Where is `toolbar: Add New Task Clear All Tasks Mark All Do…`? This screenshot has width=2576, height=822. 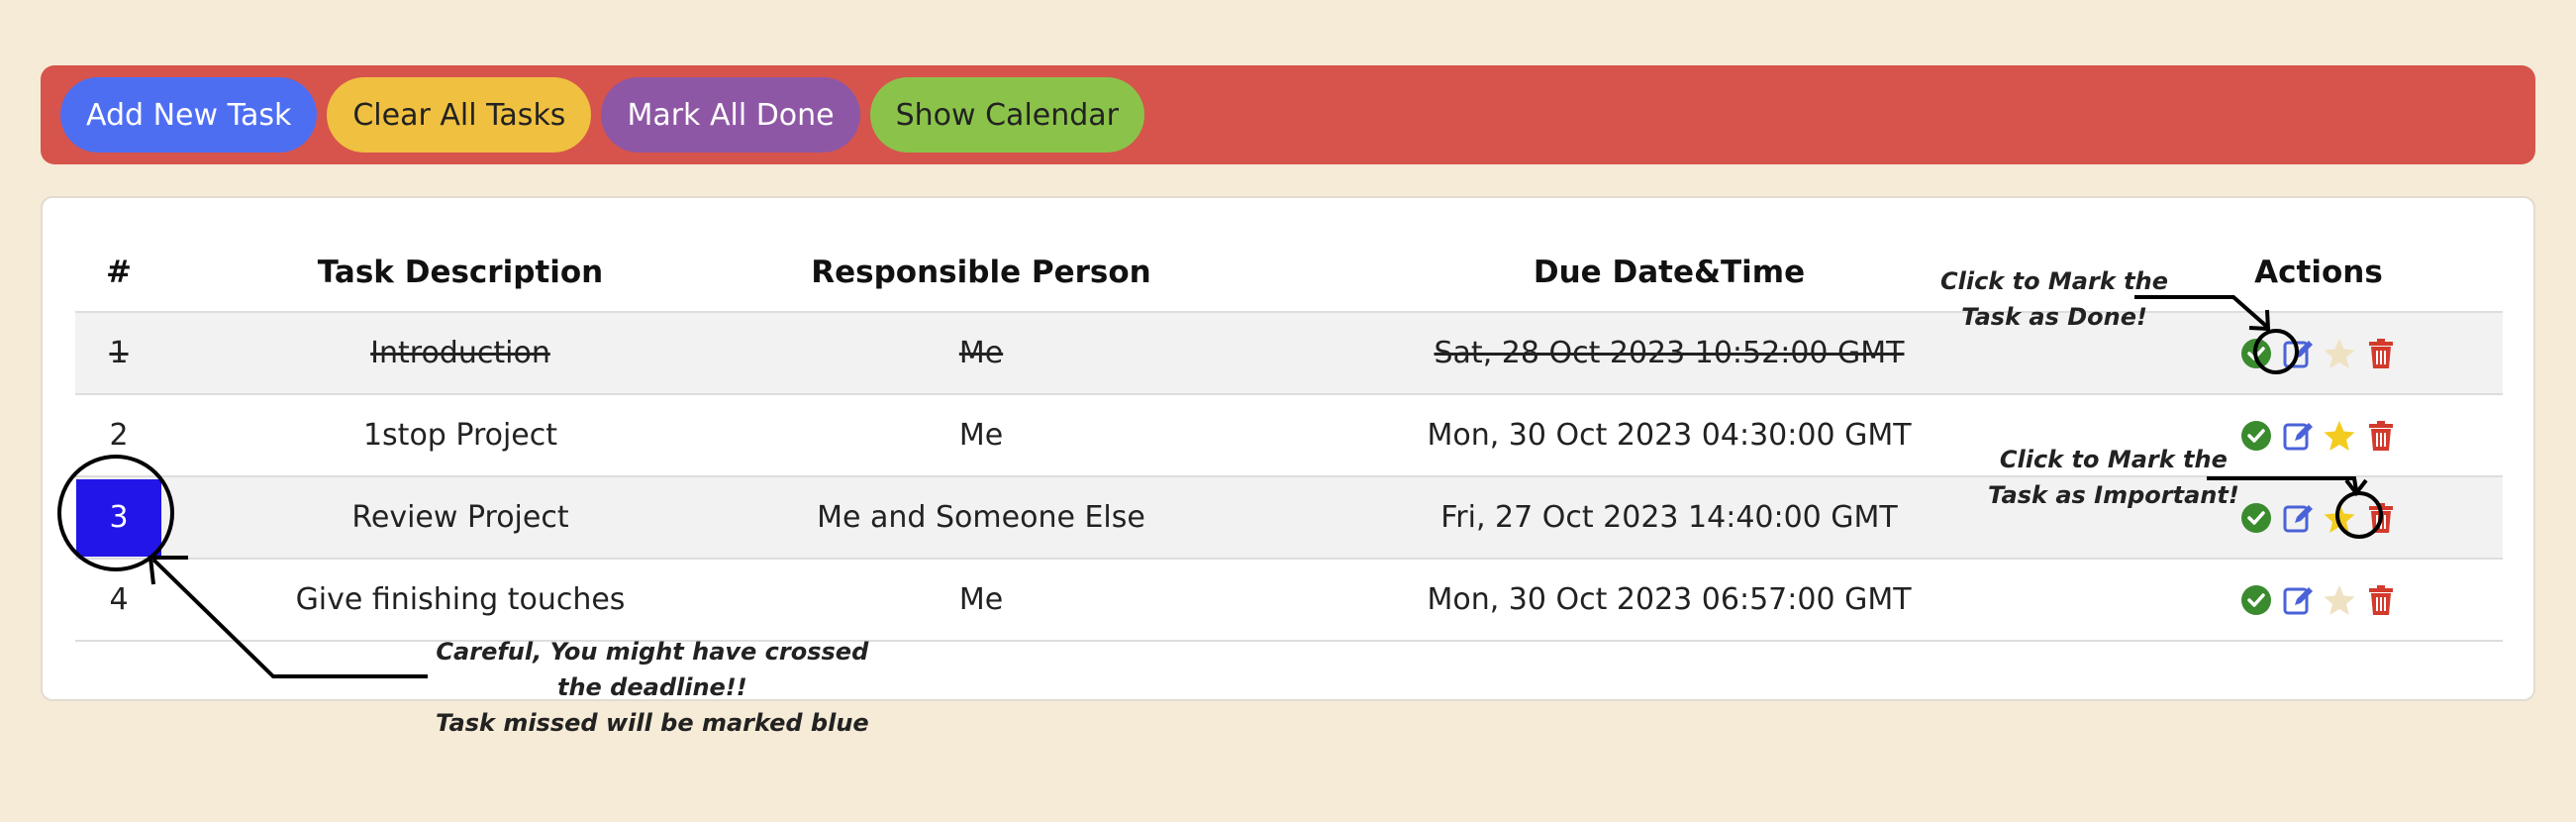 toolbar: Add New Task Clear All Tasks Mark All Do… is located at coordinates (1288, 114).